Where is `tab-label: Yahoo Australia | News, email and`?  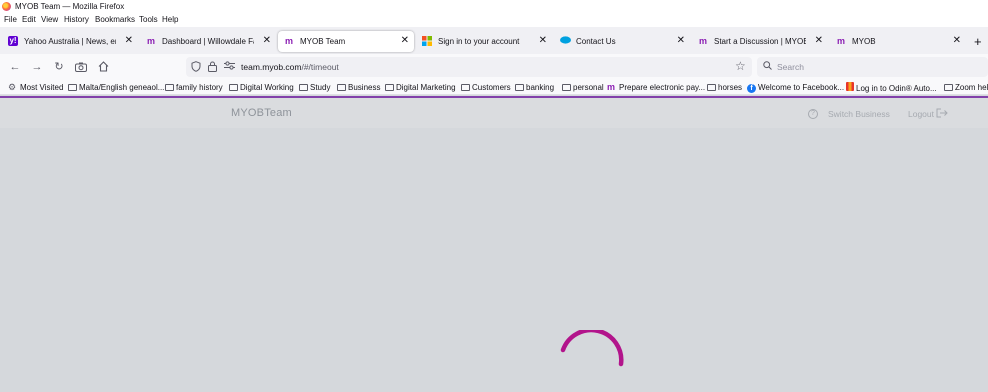 tab-label: Yahoo Australia | News, email and is located at coordinates (70, 41).